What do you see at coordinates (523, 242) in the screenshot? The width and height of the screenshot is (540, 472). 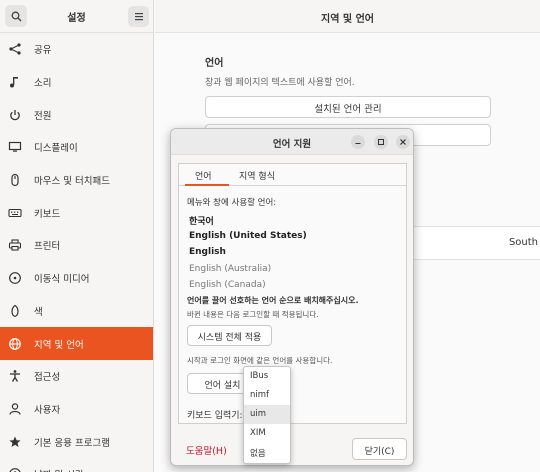 I see `format-value: South` at bounding box center [523, 242].